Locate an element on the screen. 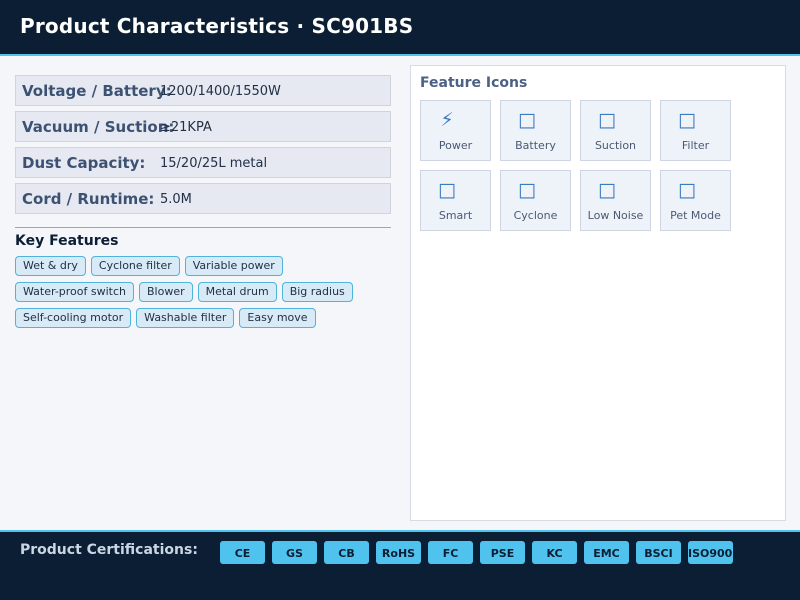 The height and width of the screenshot is (600, 800). smart-icon: □ is located at coordinates (447, 190).